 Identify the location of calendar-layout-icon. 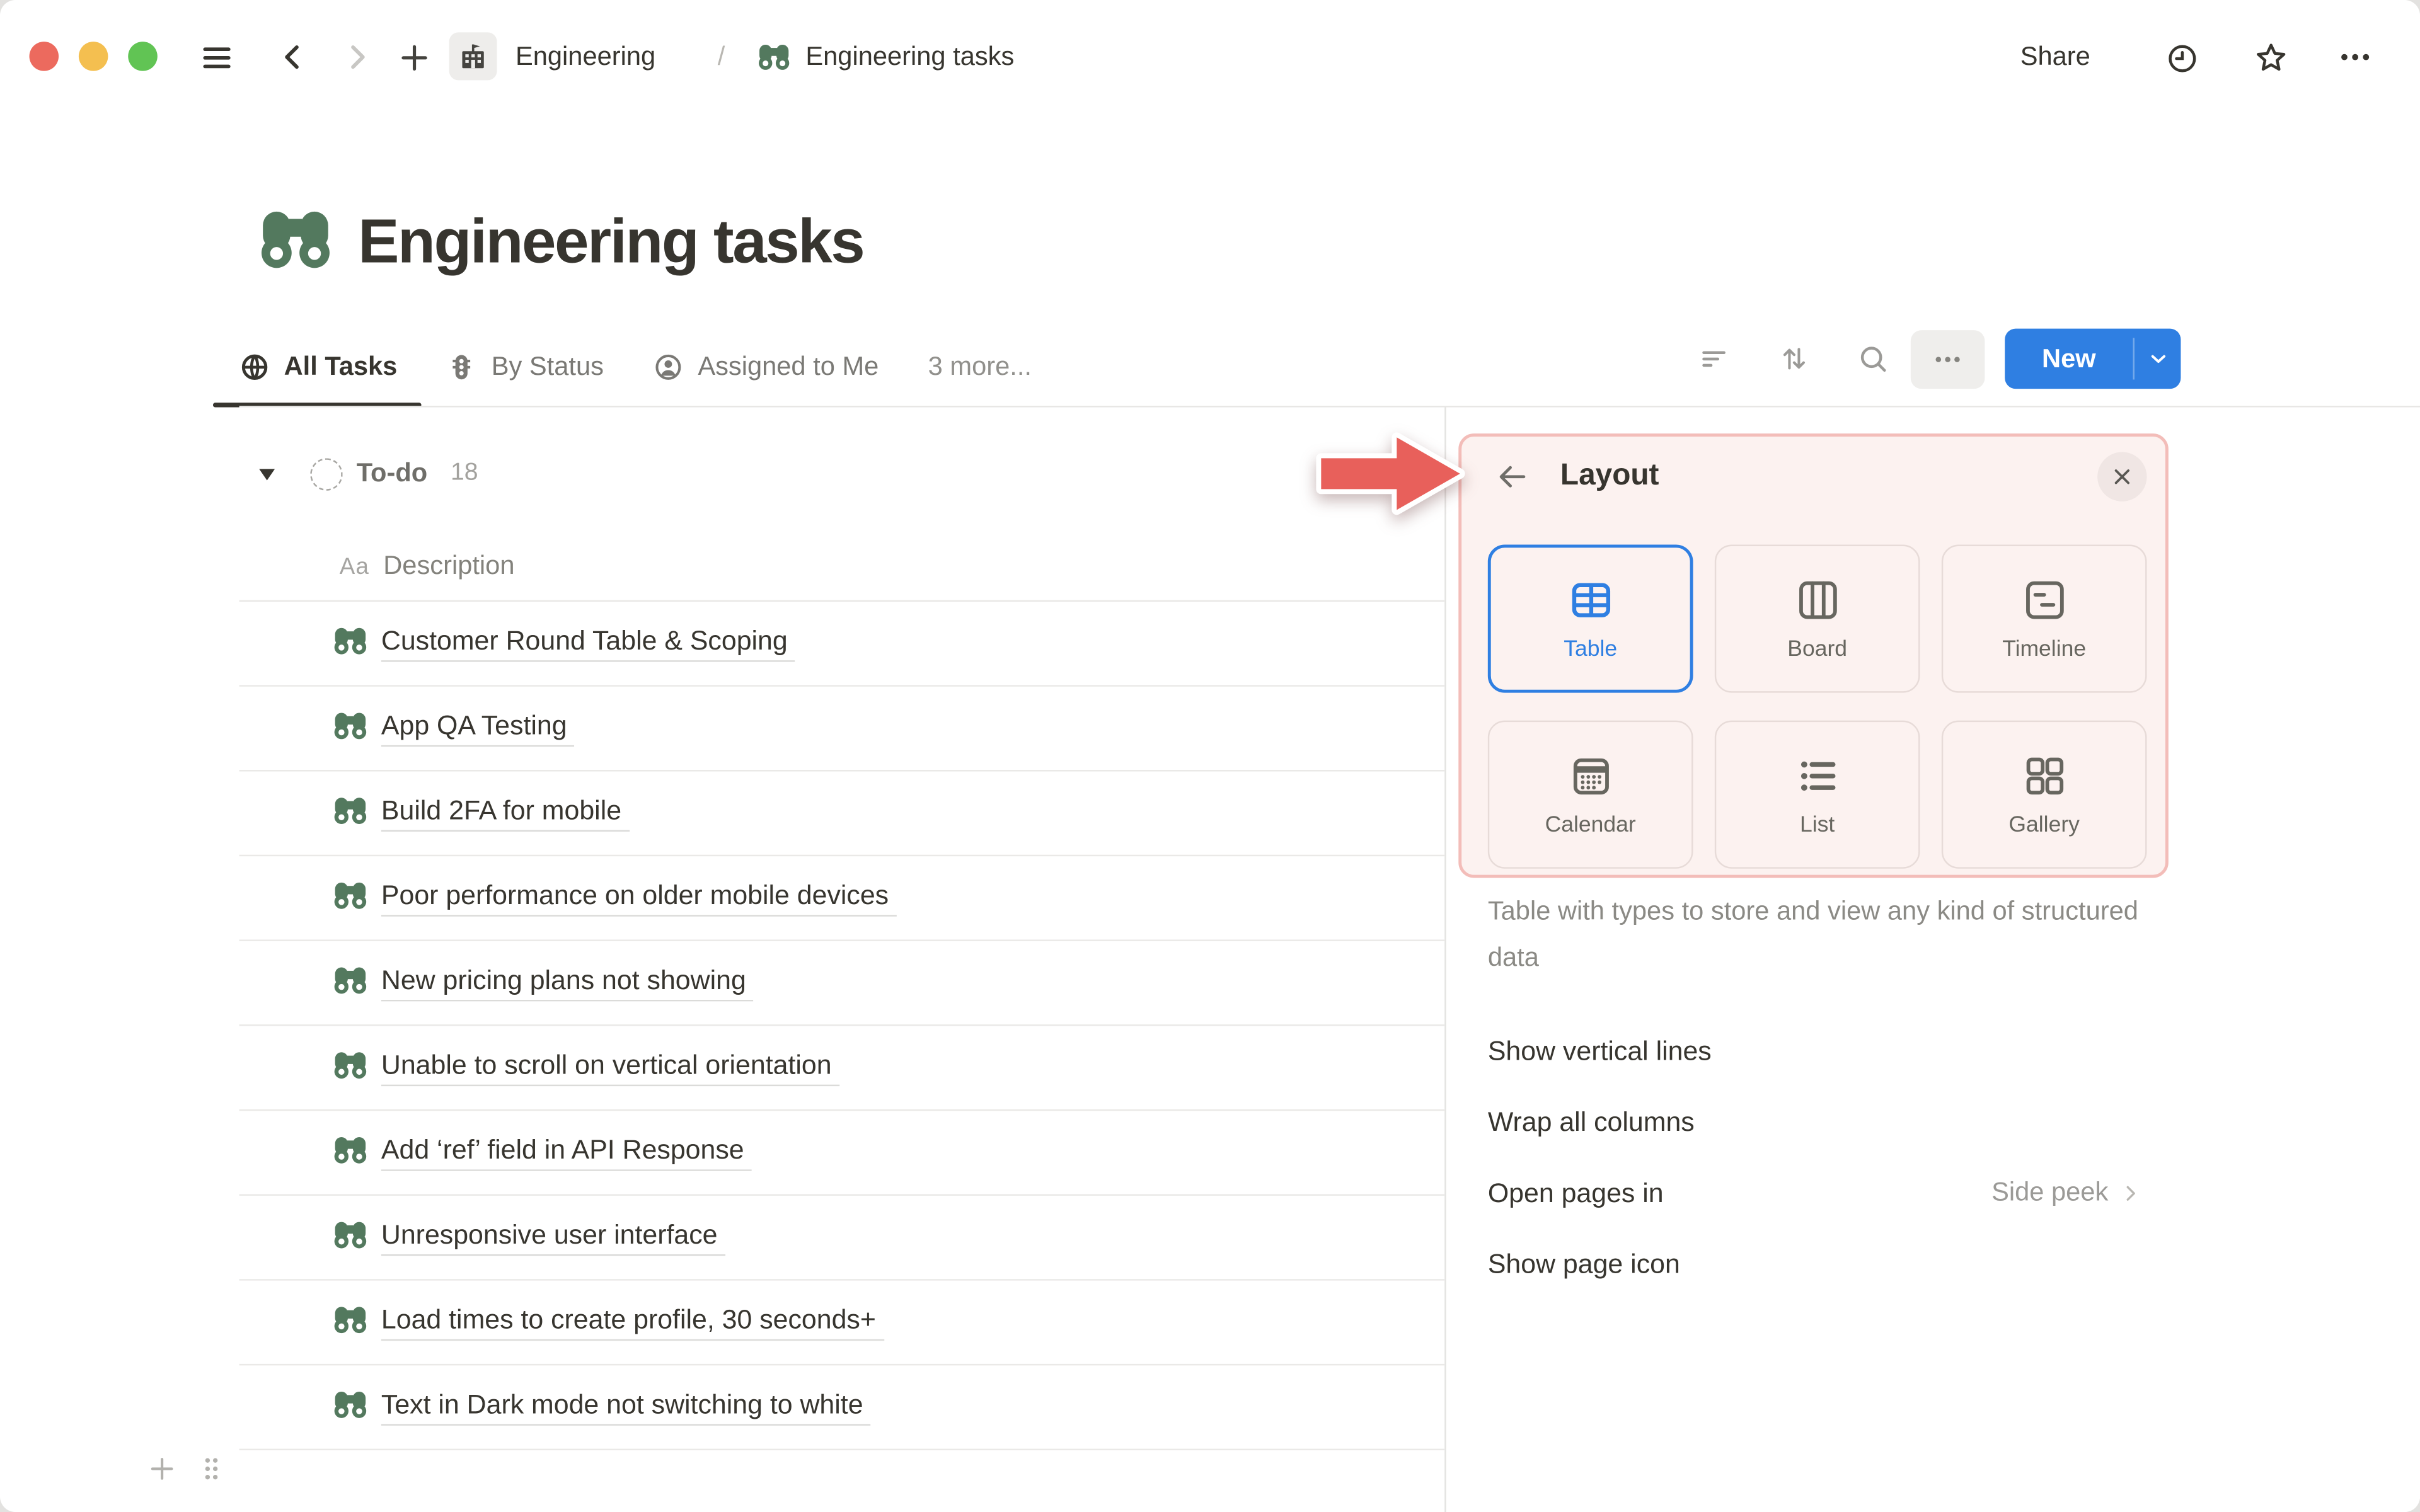
(1590, 775).